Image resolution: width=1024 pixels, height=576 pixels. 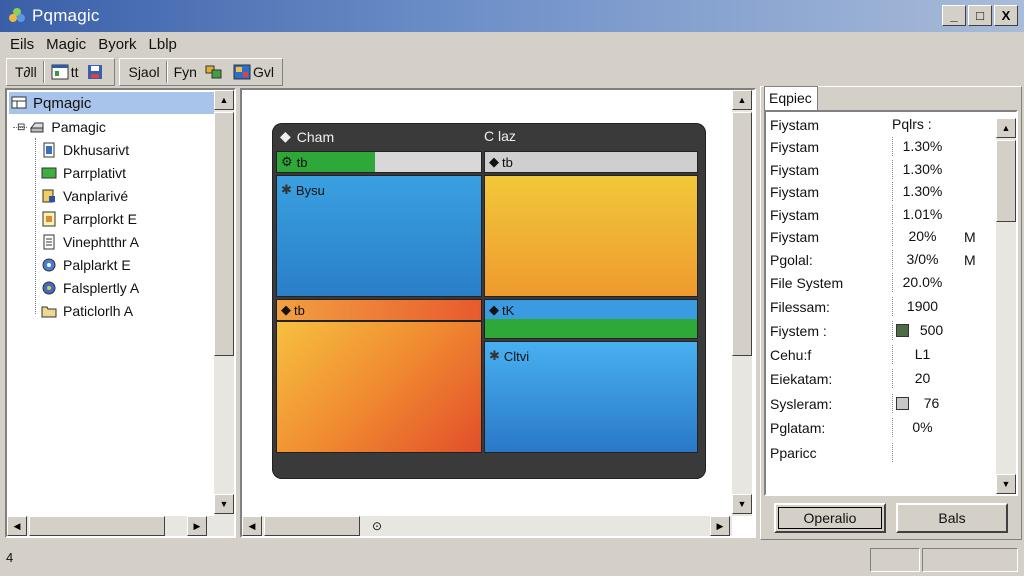 What do you see at coordinates (21, 127) in the screenshot?
I see `expand-toggle-icon: ⊟` at bounding box center [21, 127].